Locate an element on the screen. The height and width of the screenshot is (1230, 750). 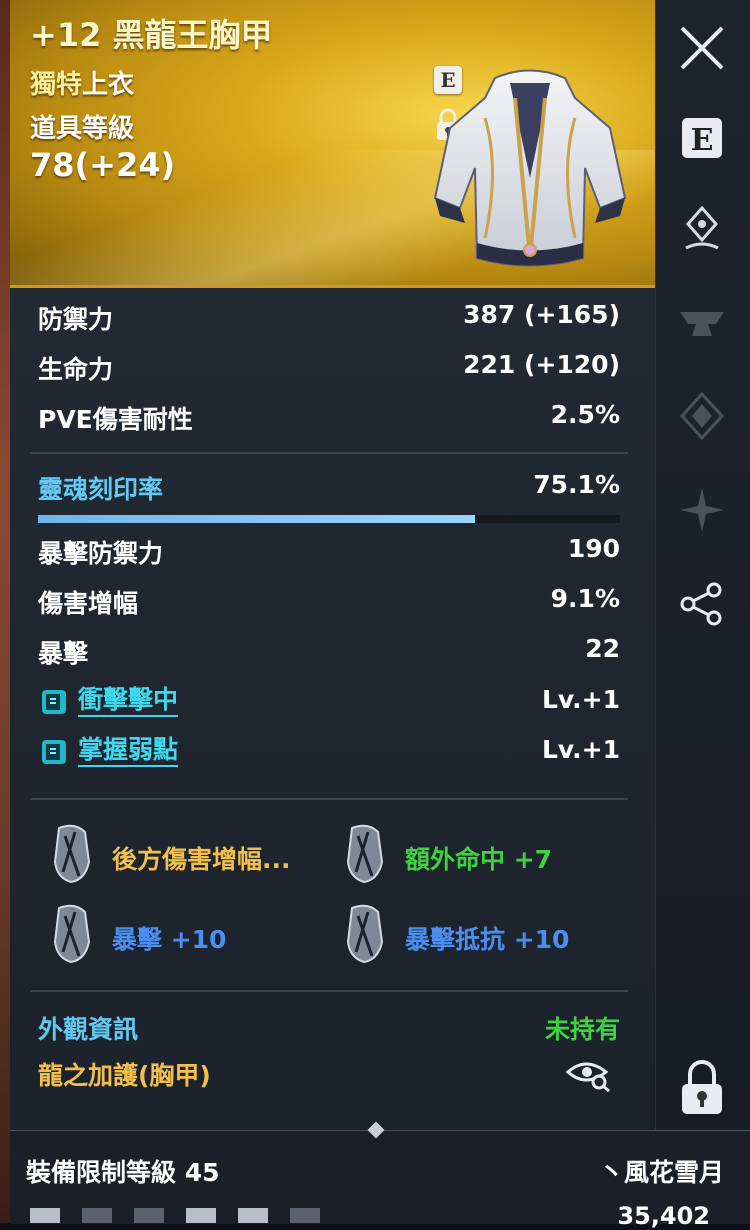
stat-crit-defense-value: 190 is located at coordinates (593, 548).